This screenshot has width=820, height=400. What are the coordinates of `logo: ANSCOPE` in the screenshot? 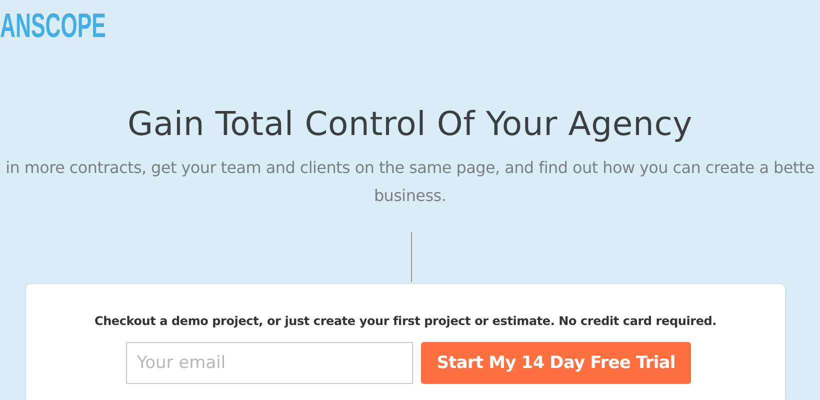 It's located at (53, 26).